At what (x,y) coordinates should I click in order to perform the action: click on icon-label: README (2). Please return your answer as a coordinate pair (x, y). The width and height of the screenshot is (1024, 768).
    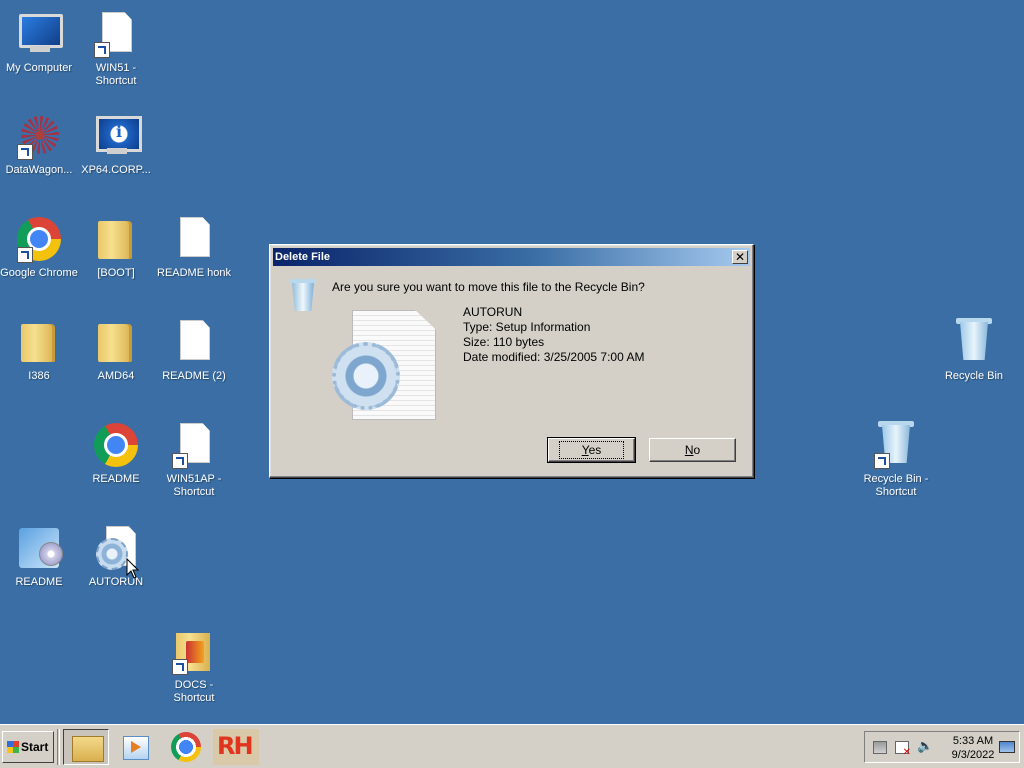
    Looking at the image, I should click on (194, 376).